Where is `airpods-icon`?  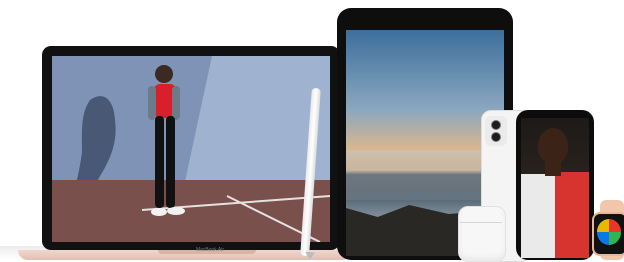
airpods-icon is located at coordinates (482, 234).